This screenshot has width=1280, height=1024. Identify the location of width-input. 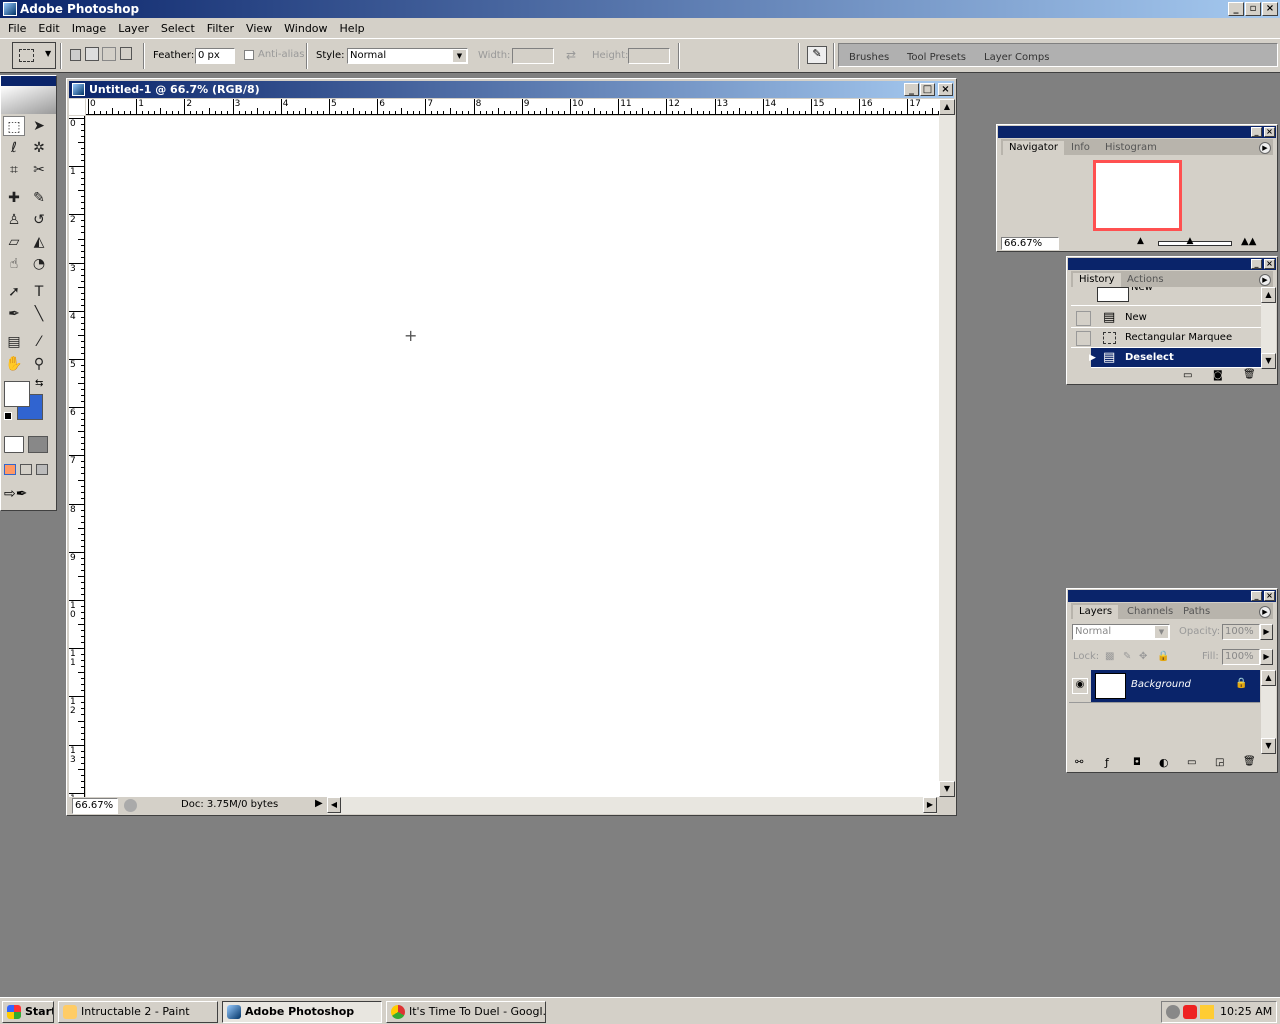
(533, 56).